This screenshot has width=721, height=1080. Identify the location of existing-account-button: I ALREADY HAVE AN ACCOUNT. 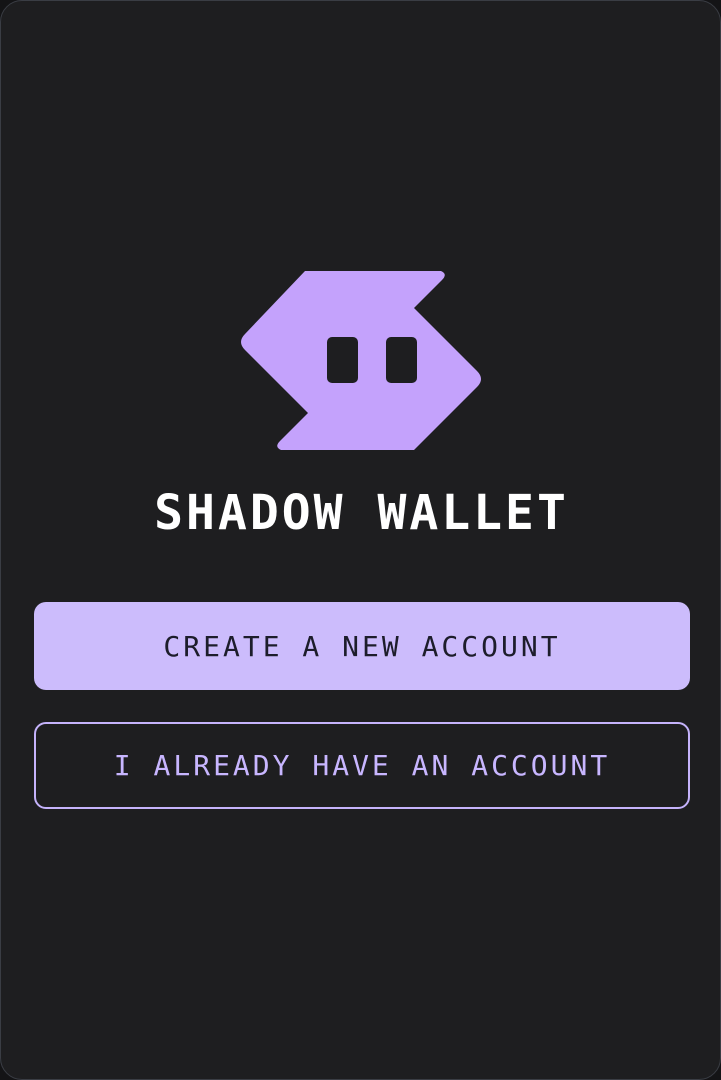
(362, 765).